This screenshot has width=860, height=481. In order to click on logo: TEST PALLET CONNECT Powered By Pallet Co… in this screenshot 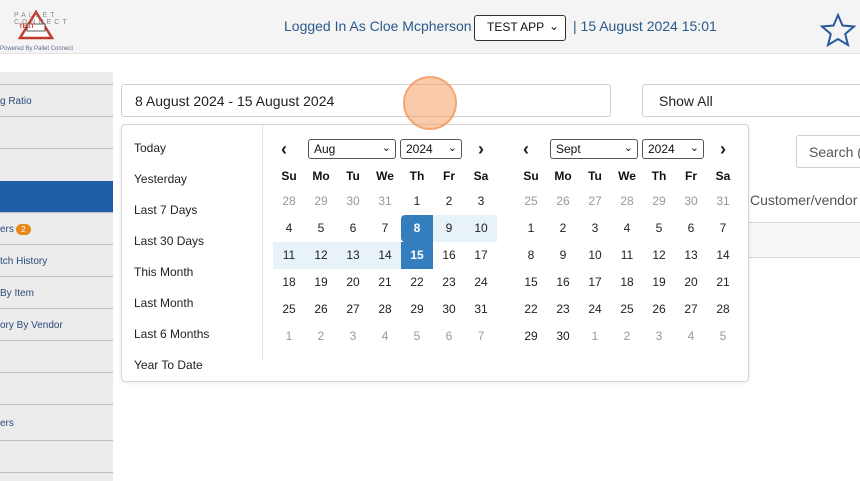, I will do `click(40, 29)`.